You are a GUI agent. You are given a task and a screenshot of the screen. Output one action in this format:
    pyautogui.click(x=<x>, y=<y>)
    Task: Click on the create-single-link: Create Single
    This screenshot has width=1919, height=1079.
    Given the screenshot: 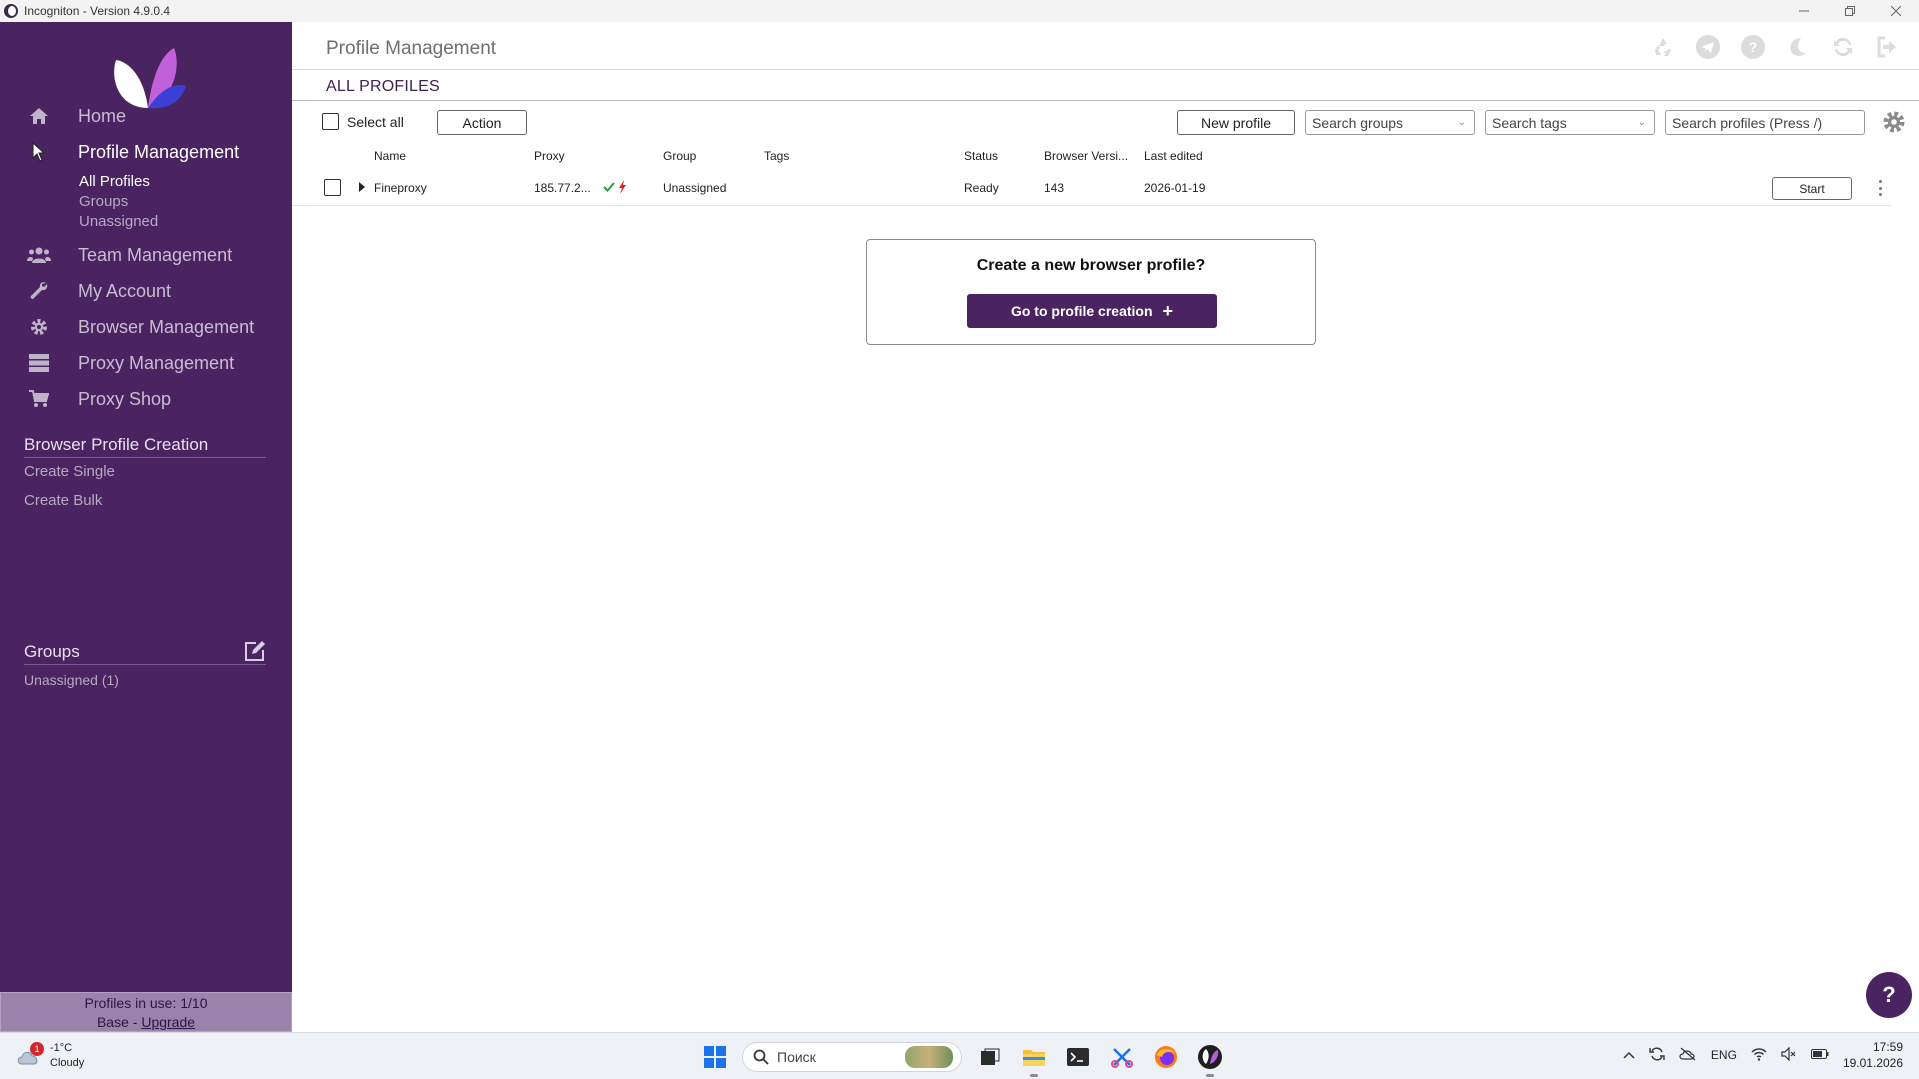 What is the action you would take?
    pyautogui.click(x=69, y=471)
    